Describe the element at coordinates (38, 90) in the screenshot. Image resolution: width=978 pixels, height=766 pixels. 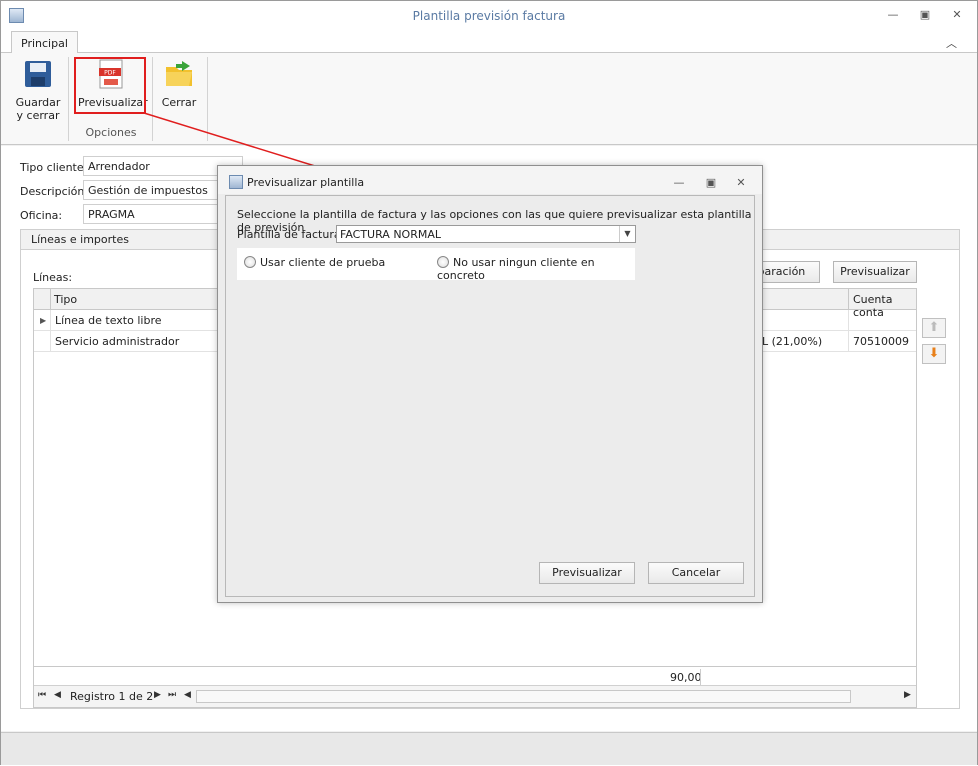
I see `guardar-cerrar-button: Guardar y cerrar` at that location.